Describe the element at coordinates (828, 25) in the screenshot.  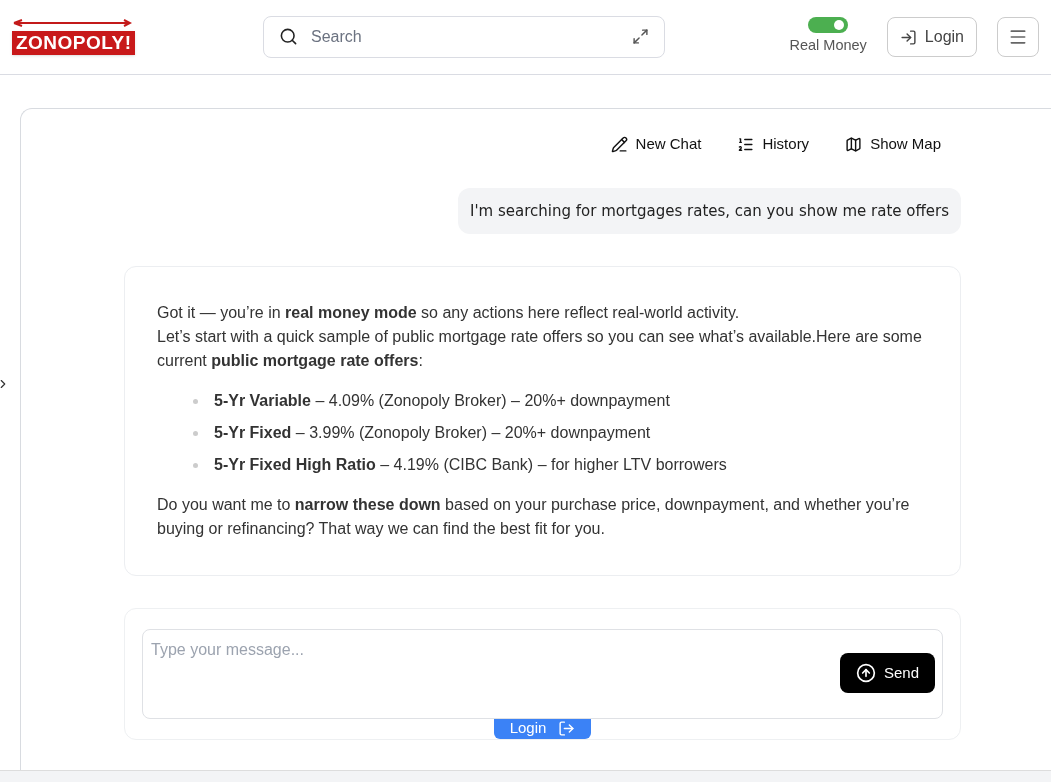
I see `real-money-toggle` at that location.